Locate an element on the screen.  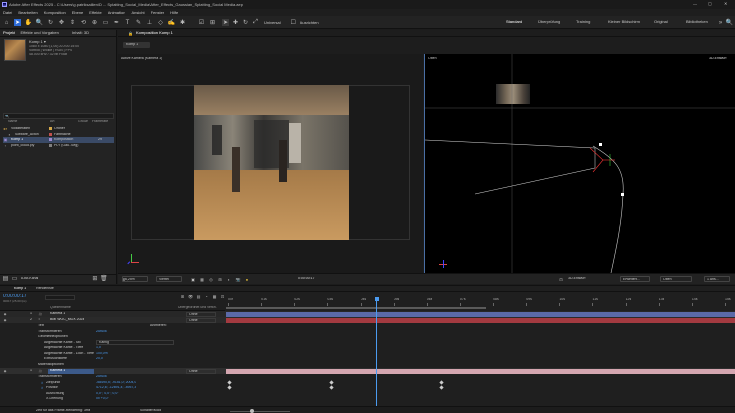
hand-tool-icon: ✋ is located at coordinates (28, 22).